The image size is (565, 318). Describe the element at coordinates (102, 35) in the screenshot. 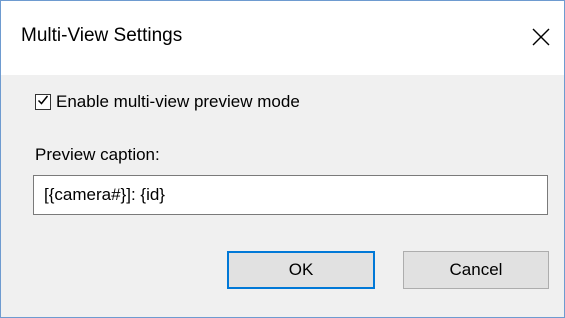

I see `dialog-title: Multi-View Settings` at that location.